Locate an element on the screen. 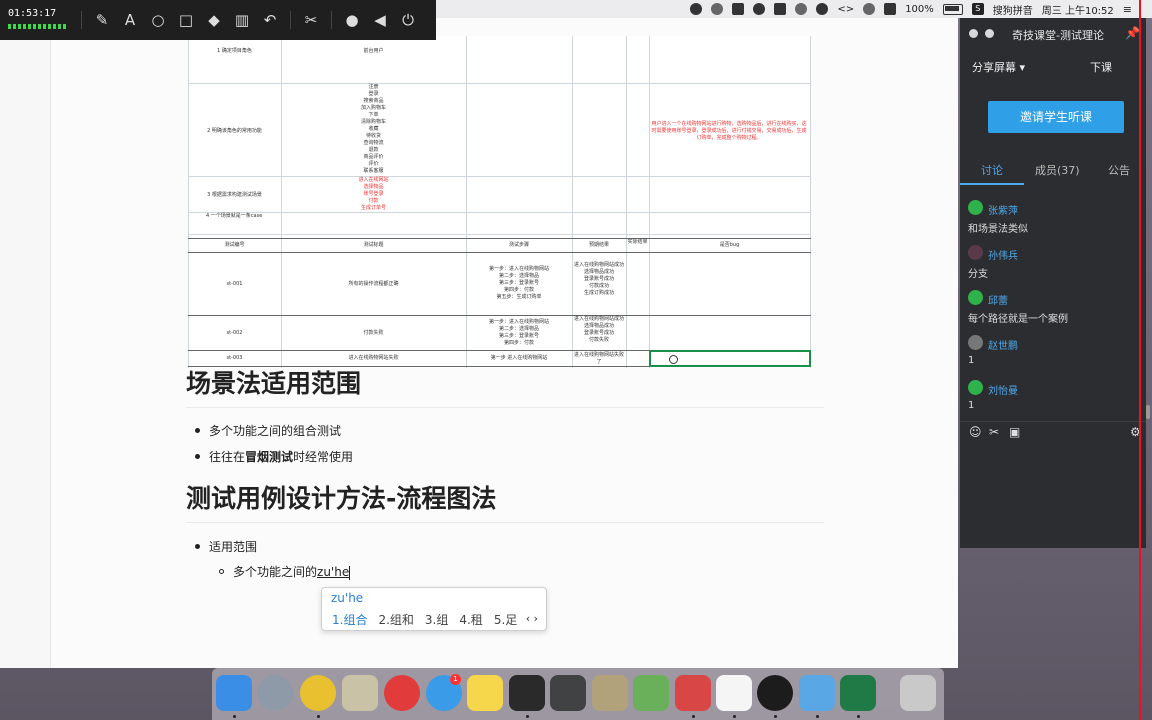 This screenshot has height=720, width=1152. ime-candidate: 5.足 is located at coordinates (505, 619).